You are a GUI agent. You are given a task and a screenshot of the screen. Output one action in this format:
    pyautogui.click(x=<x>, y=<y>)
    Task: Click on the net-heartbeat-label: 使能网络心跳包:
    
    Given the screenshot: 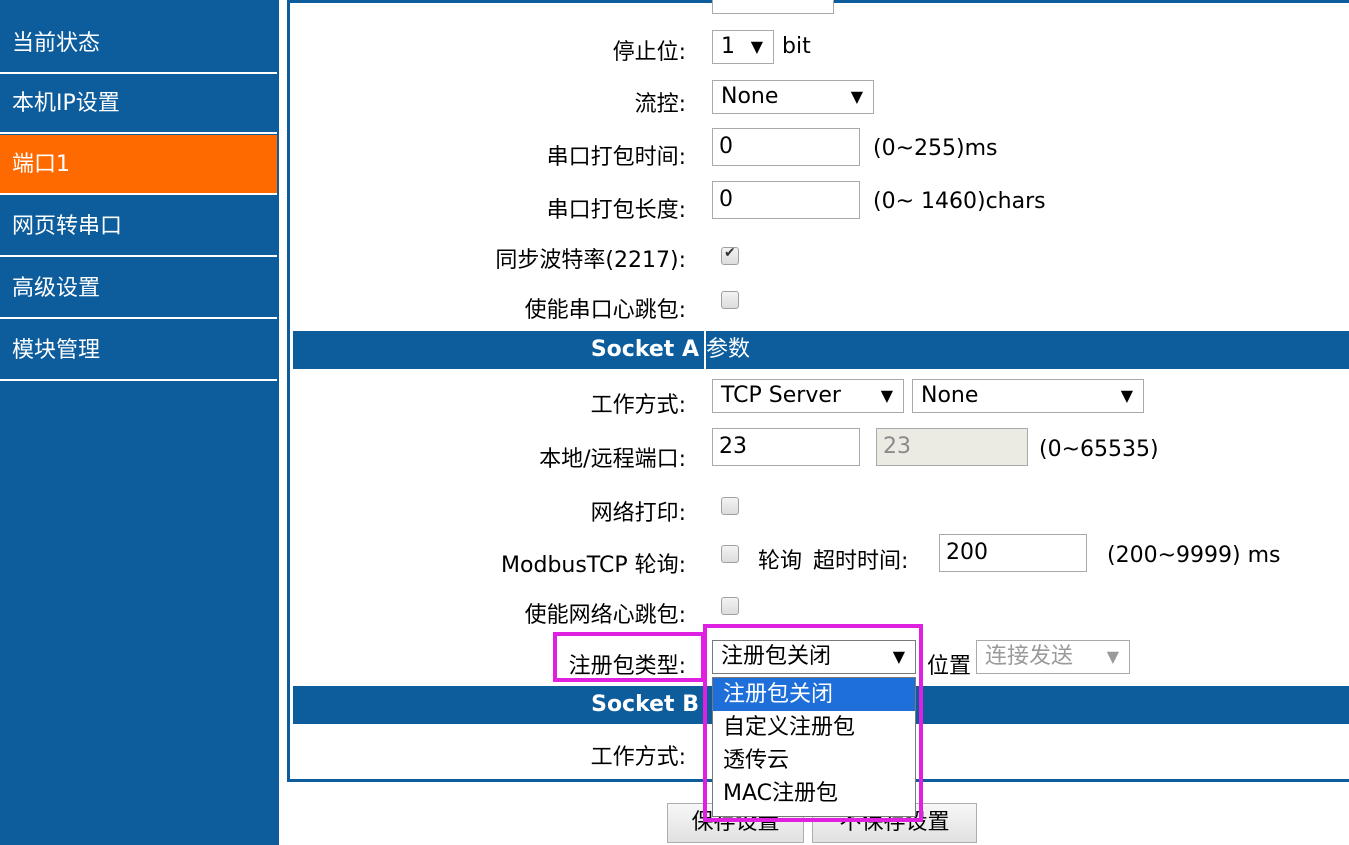 What is the action you would take?
    pyautogui.click(x=605, y=615)
    